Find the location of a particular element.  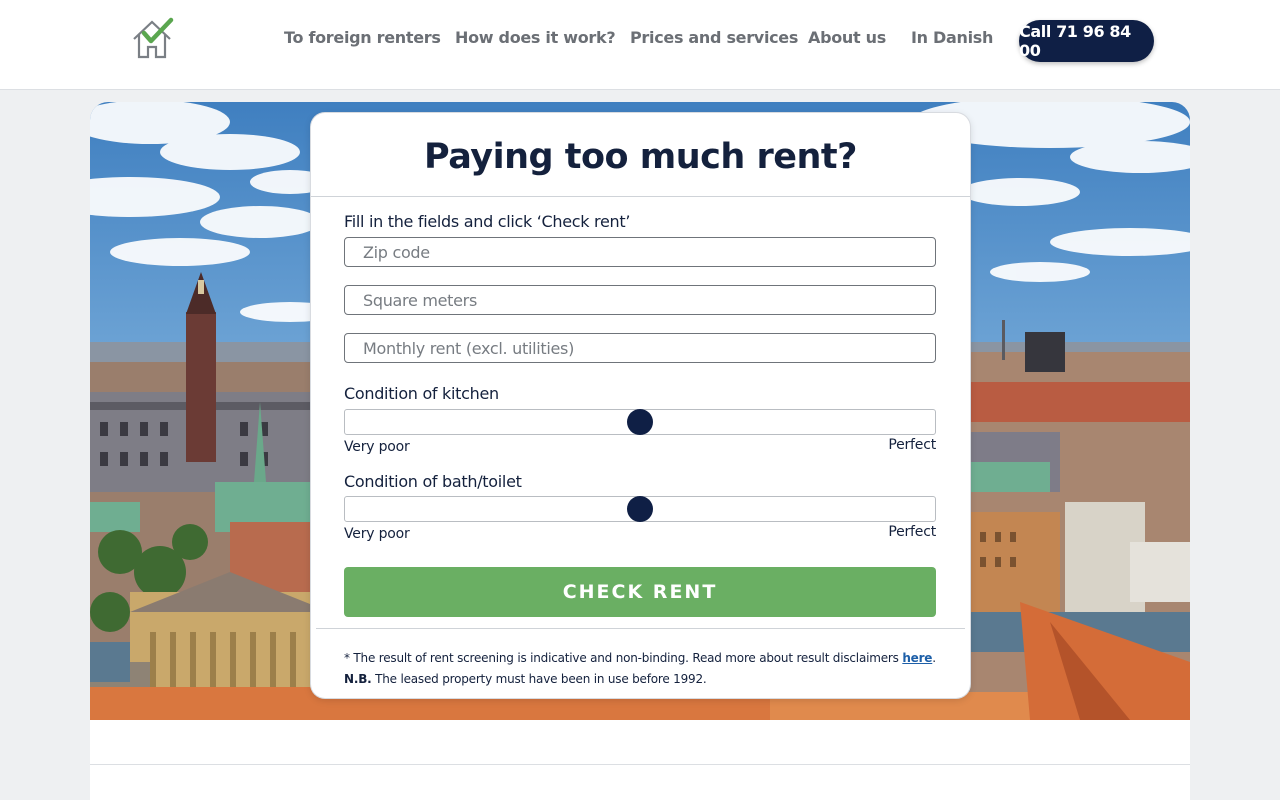

kitchen-min-label: Very poor is located at coordinates (377, 447).